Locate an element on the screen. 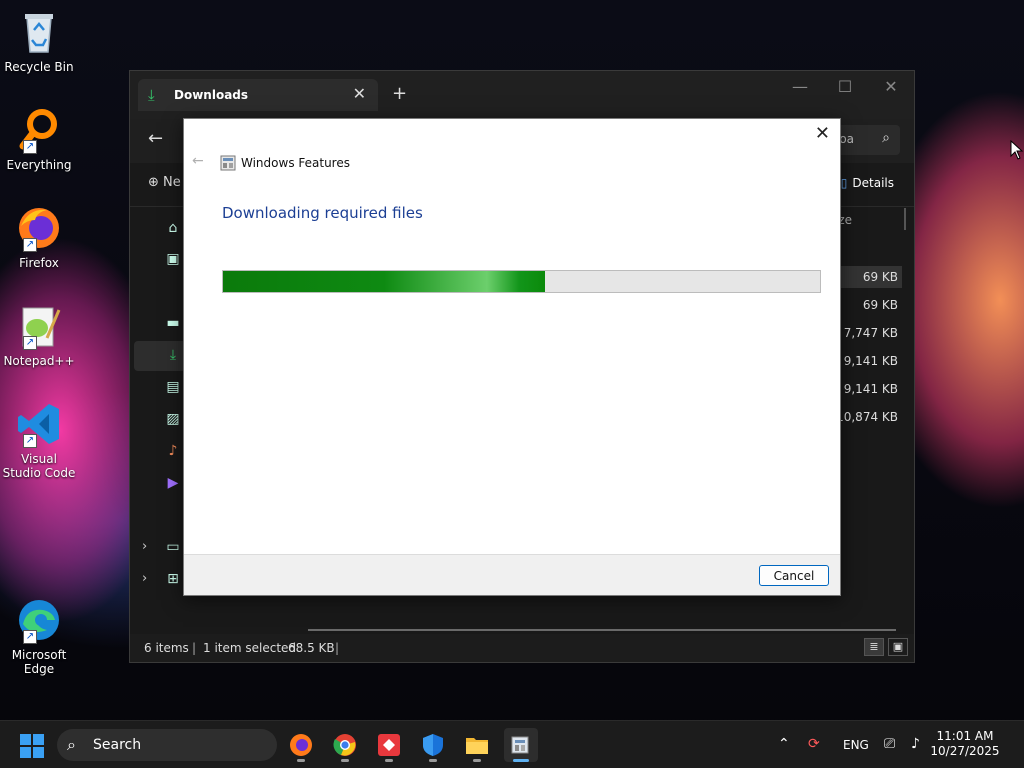 The height and width of the screenshot is (768, 1024). this-pc-icon: ▭ is located at coordinates (173, 548).